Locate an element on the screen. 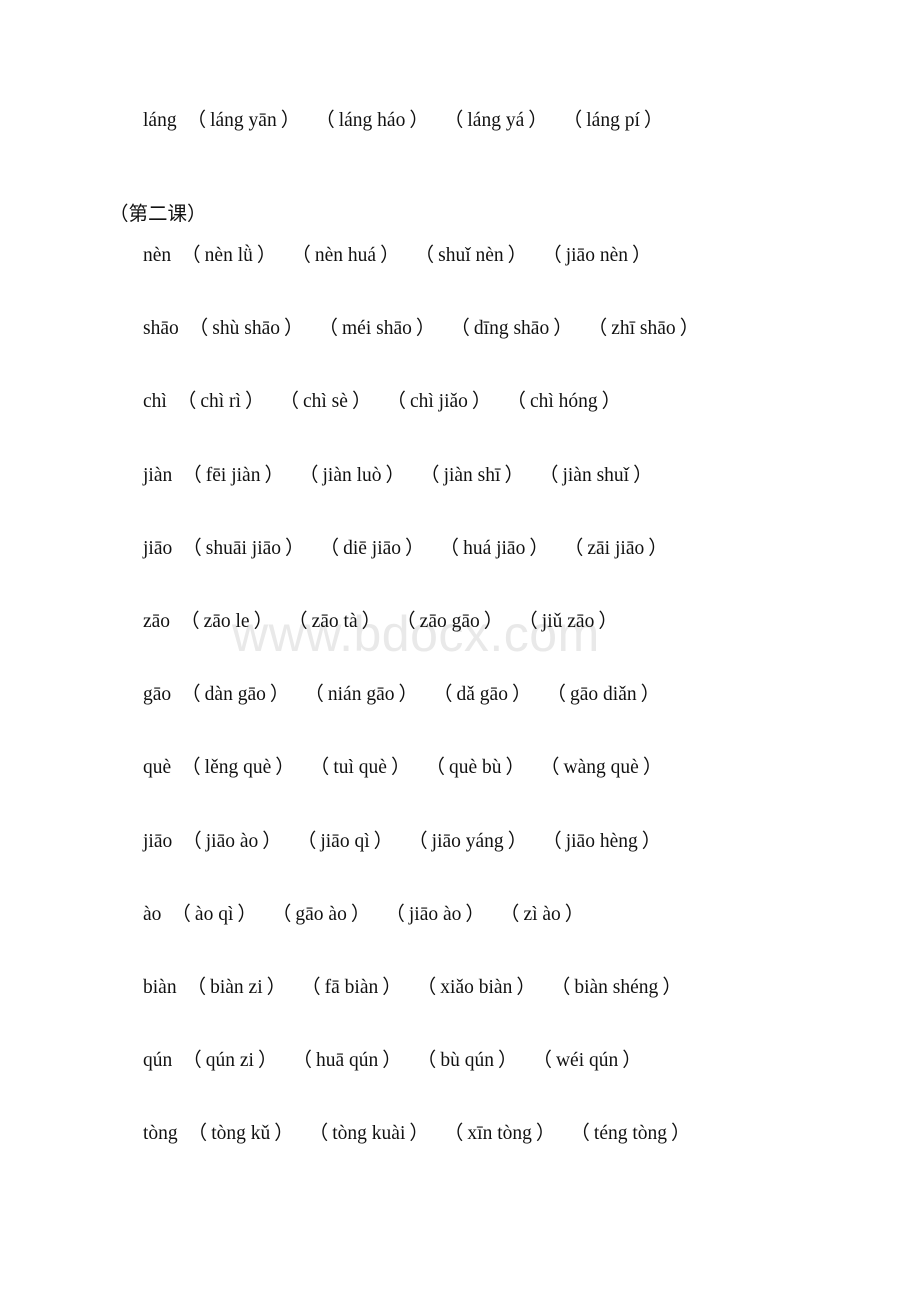 This screenshot has height=1302, width=920. pinyin-word: jiāo nèn is located at coordinates (596, 255).